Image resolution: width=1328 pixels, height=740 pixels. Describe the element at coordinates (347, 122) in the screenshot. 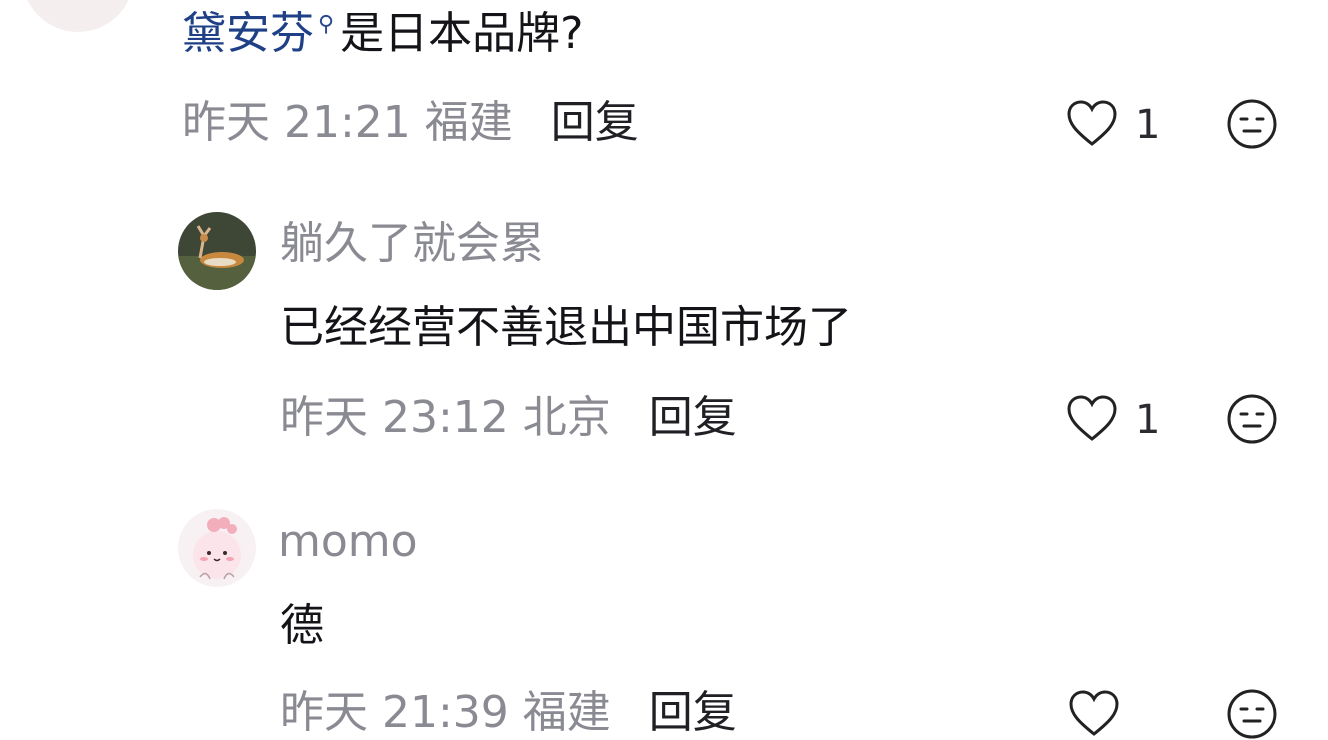

I see `comment-time: 昨天 21:21 福建` at that location.